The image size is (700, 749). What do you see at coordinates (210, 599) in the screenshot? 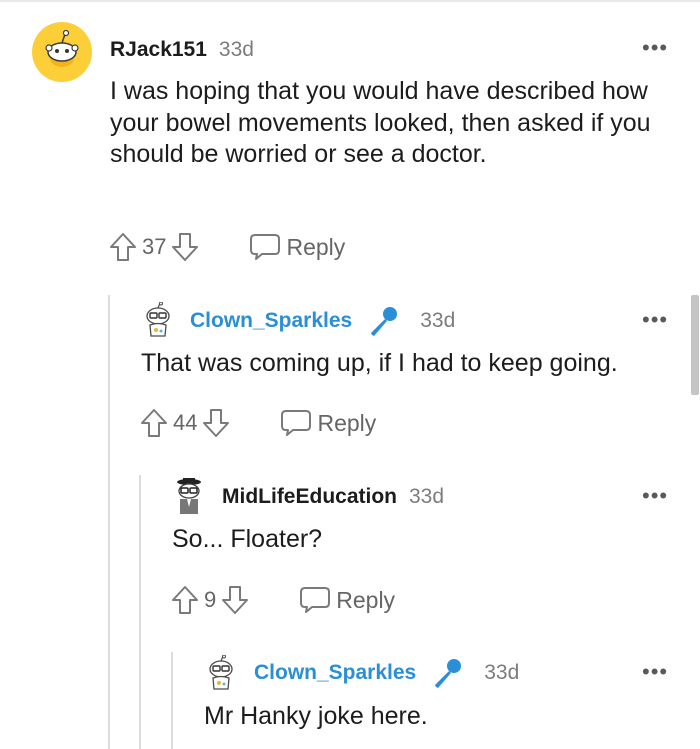
I see `vote-score: 9` at bounding box center [210, 599].